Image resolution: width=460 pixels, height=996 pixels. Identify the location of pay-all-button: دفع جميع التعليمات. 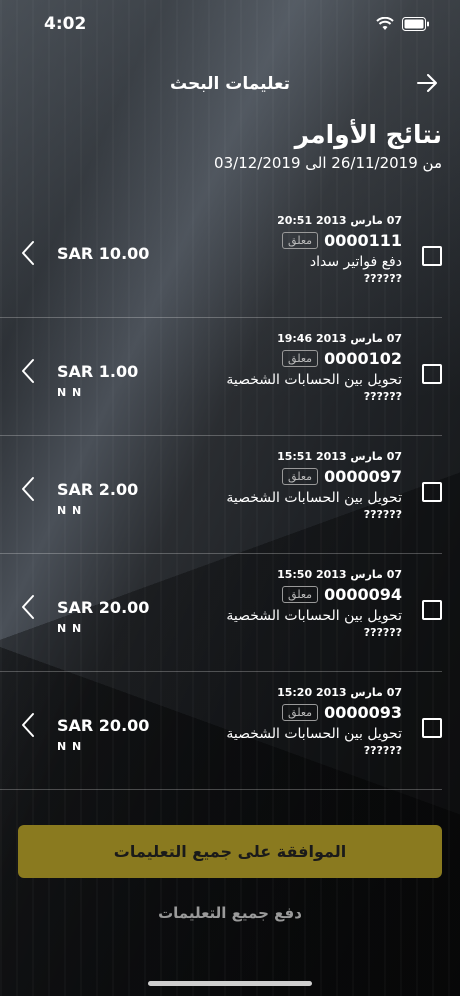
(230, 913).